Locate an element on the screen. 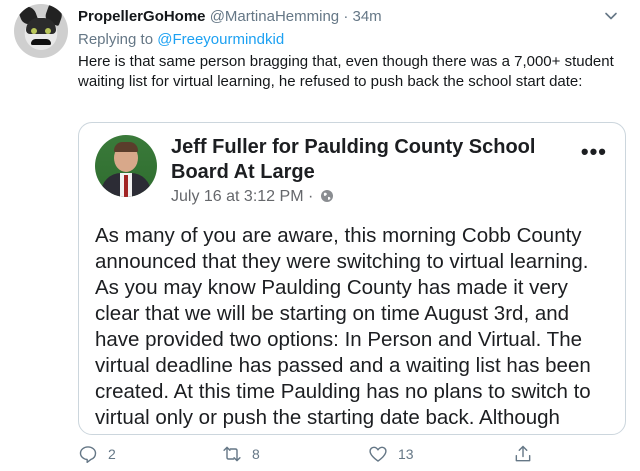  like-count: 13 is located at coordinates (406, 454).